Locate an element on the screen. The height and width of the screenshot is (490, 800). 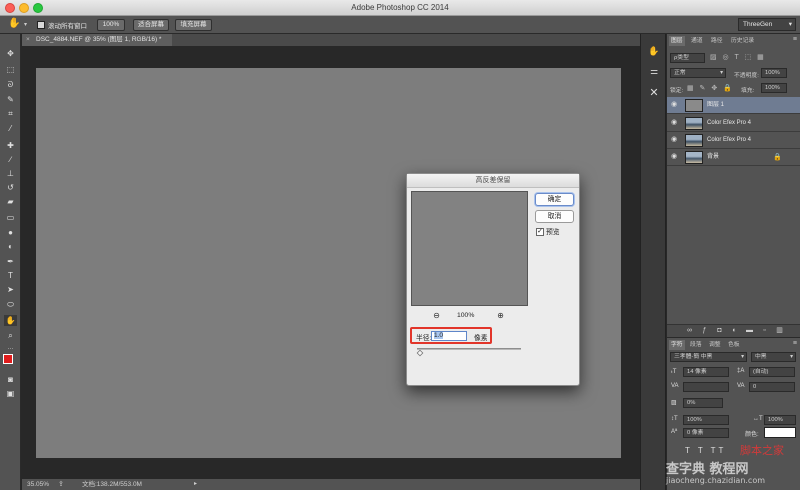
new-layer-icon: ▫ is located at coordinates (764, 331).